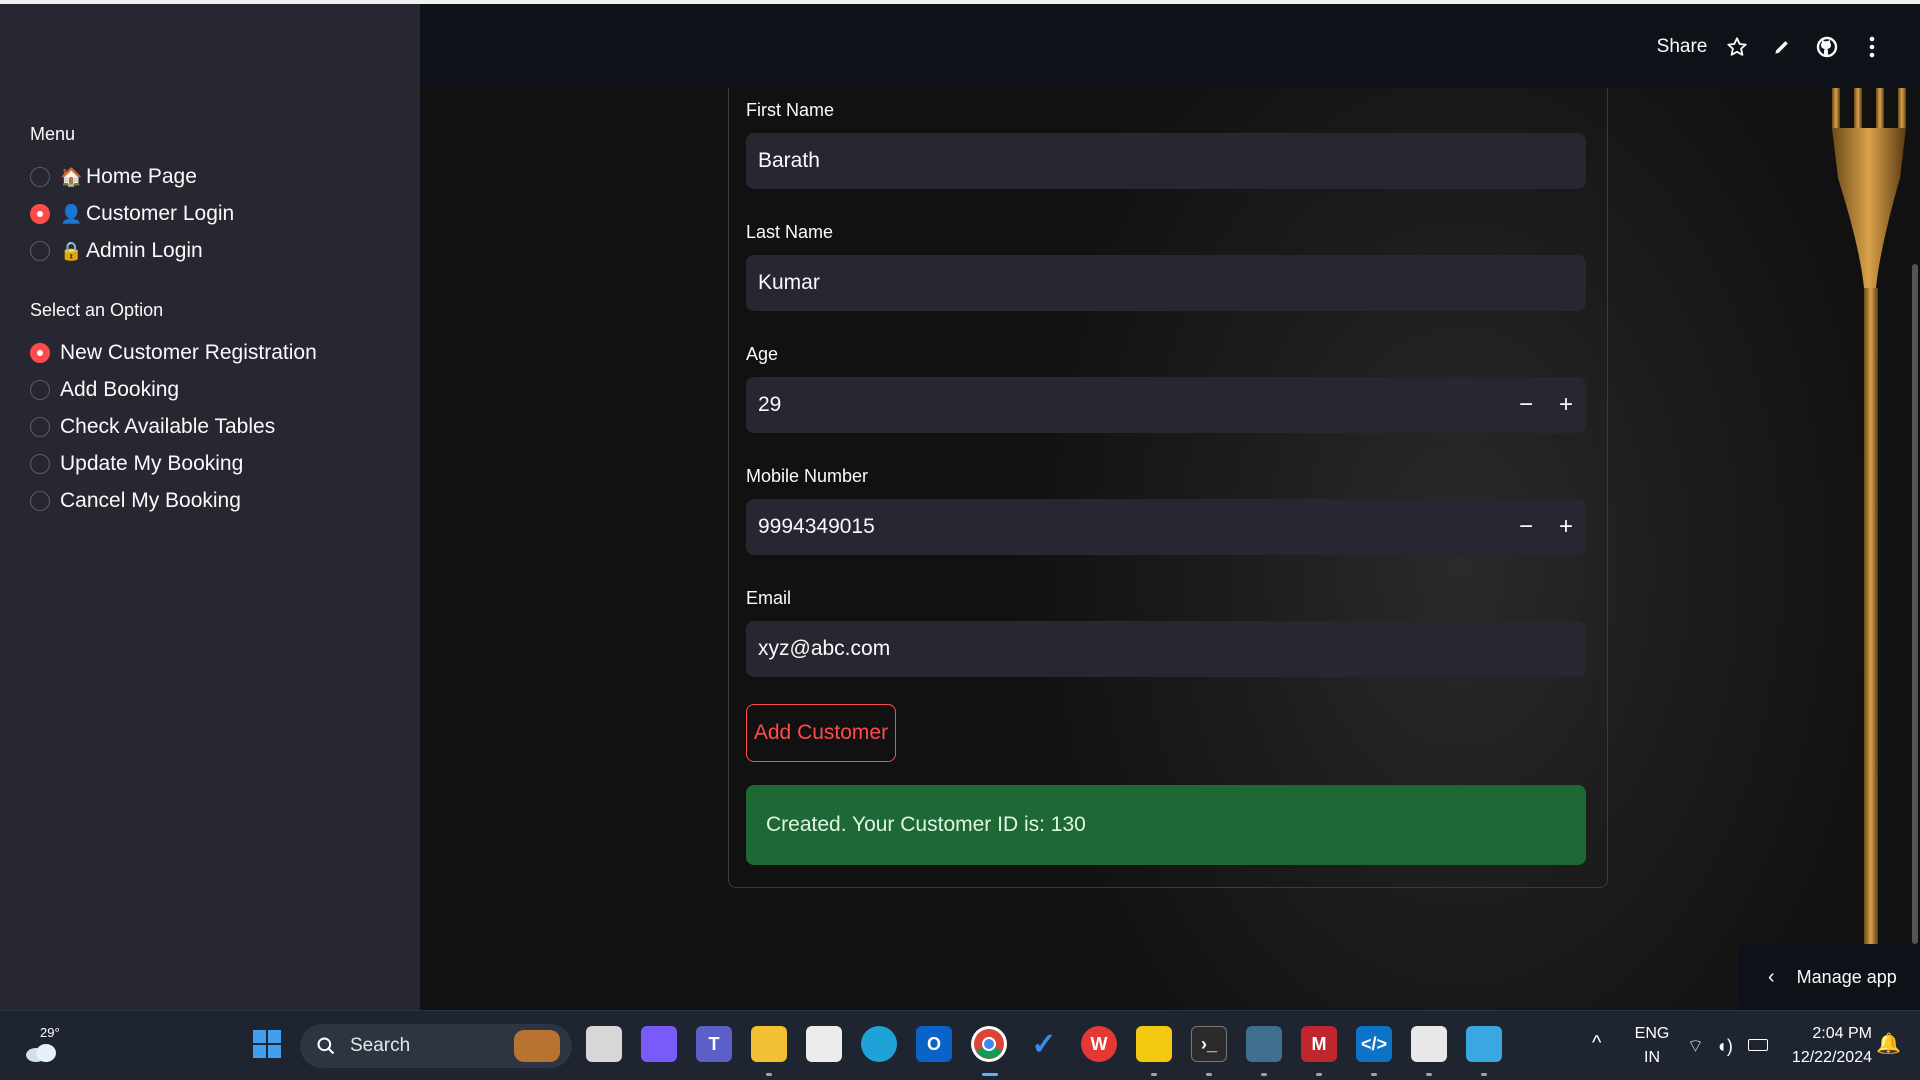  Describe the element at coordinates (40, 214) in the screenshot. I see `radio-customer-login` at that location.